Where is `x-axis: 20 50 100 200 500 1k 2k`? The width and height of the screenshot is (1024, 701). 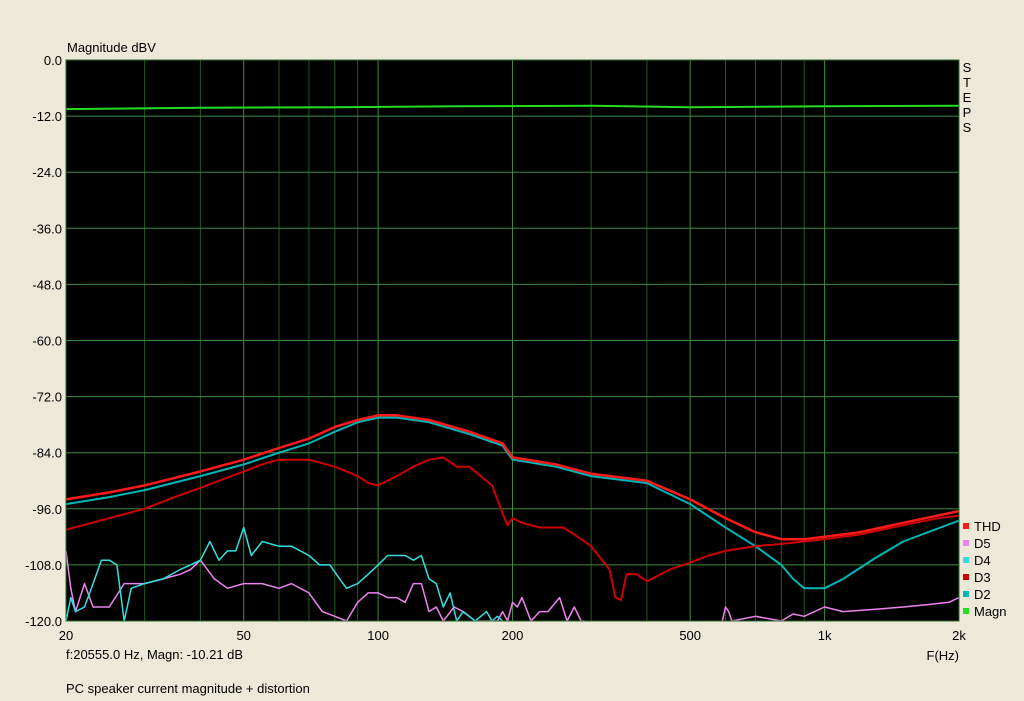
x-axis: 20 50 100 200 500 1k 2k is located at coordinates (513, 635).